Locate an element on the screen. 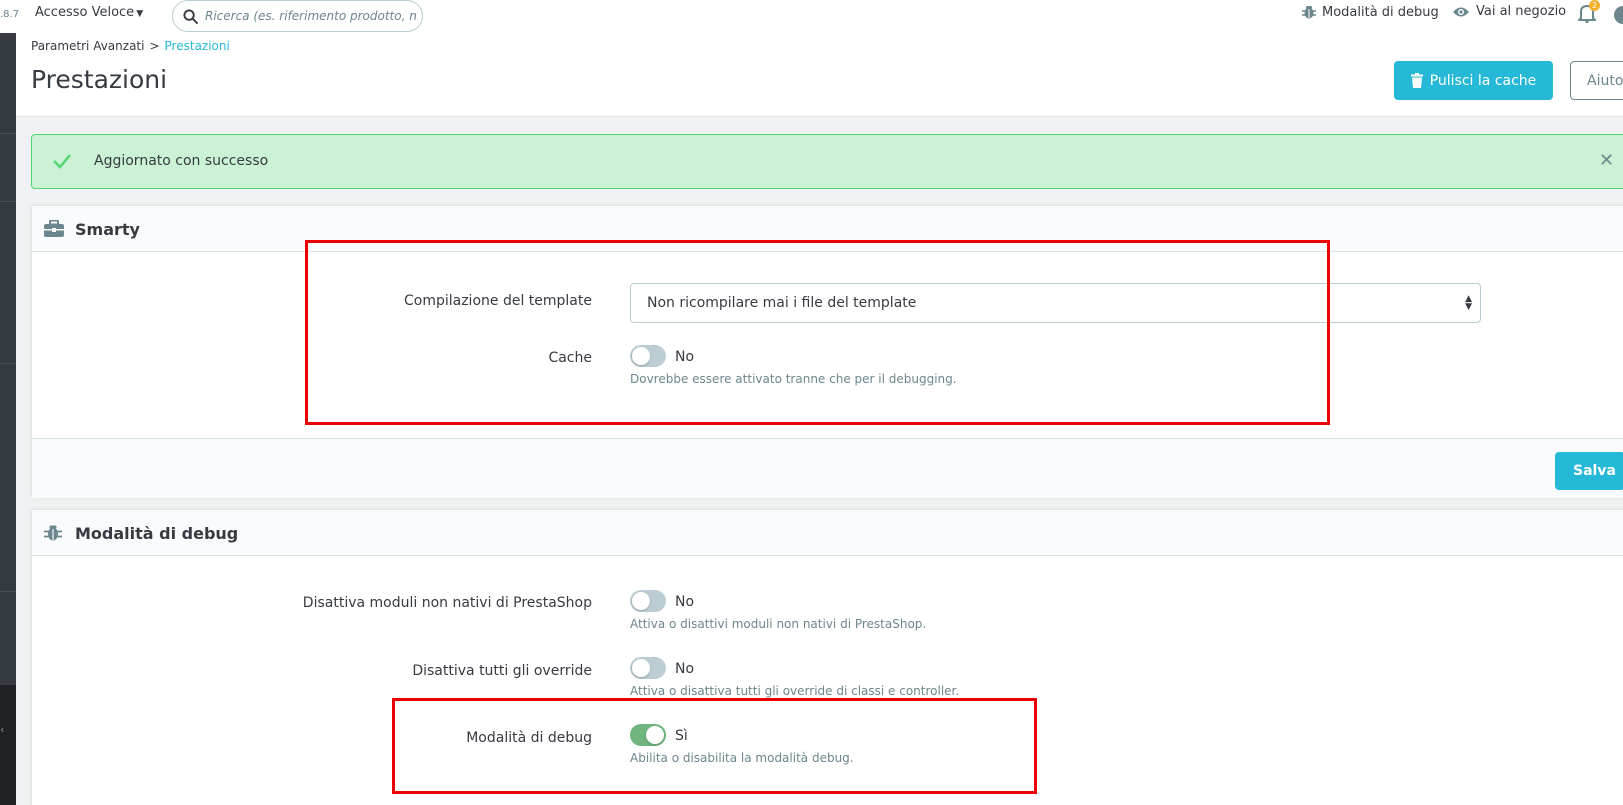 Image resolution: width=1623 pixels, height=805 pixels. quick-access-menu: Accesso Veloce ▼ is located at coordinates (89, 12).